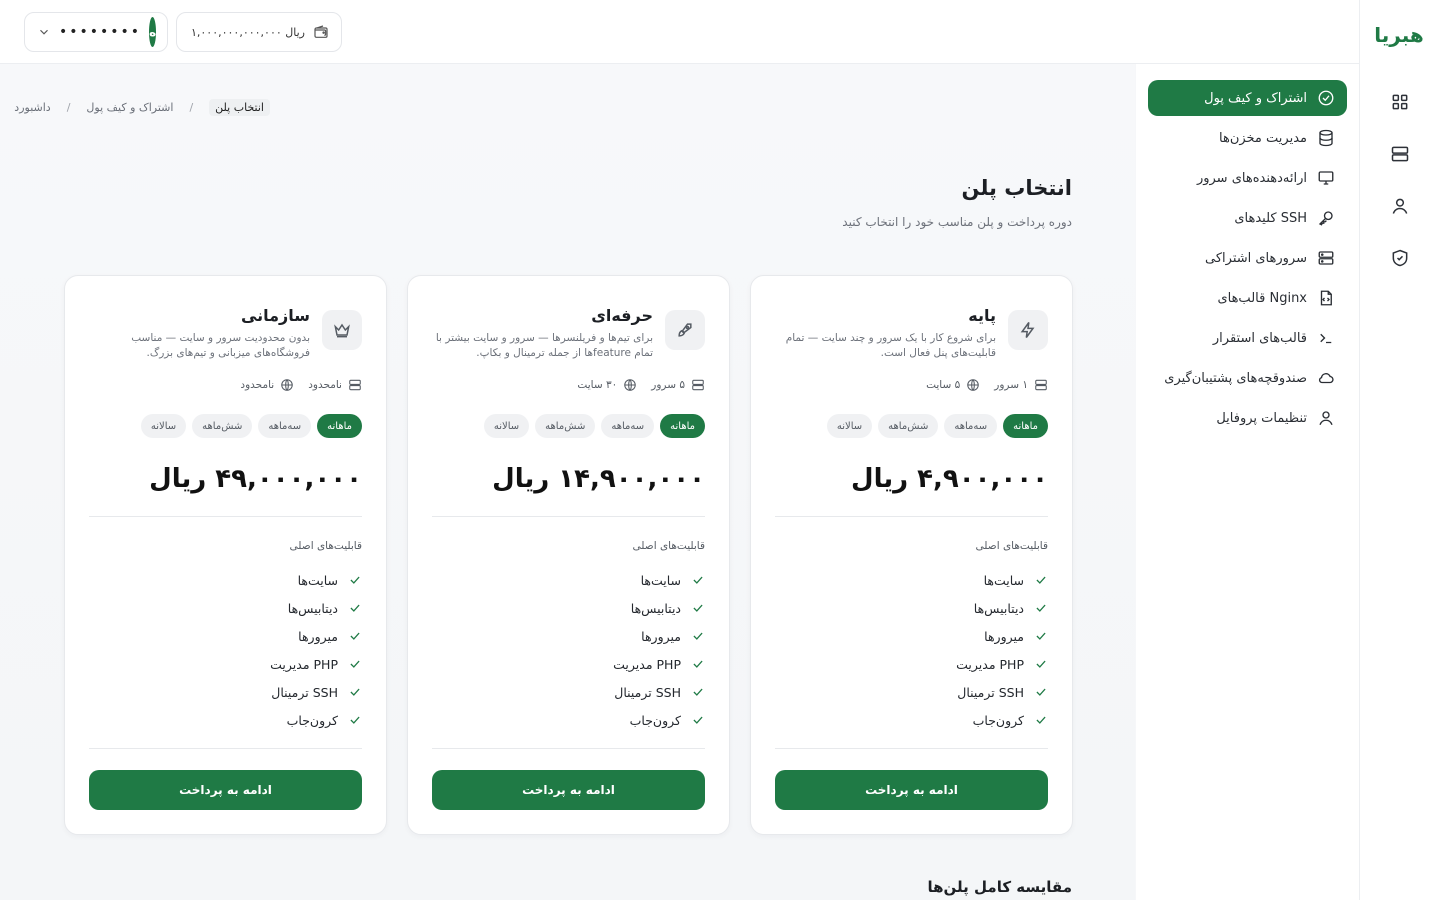 This screenshot has height=900, width=1440. What do you see at coordinates (32, 107) in the screenshot?
I see `breadcrumb-dashboard: داشبورد` at bounding box center [32, 107].